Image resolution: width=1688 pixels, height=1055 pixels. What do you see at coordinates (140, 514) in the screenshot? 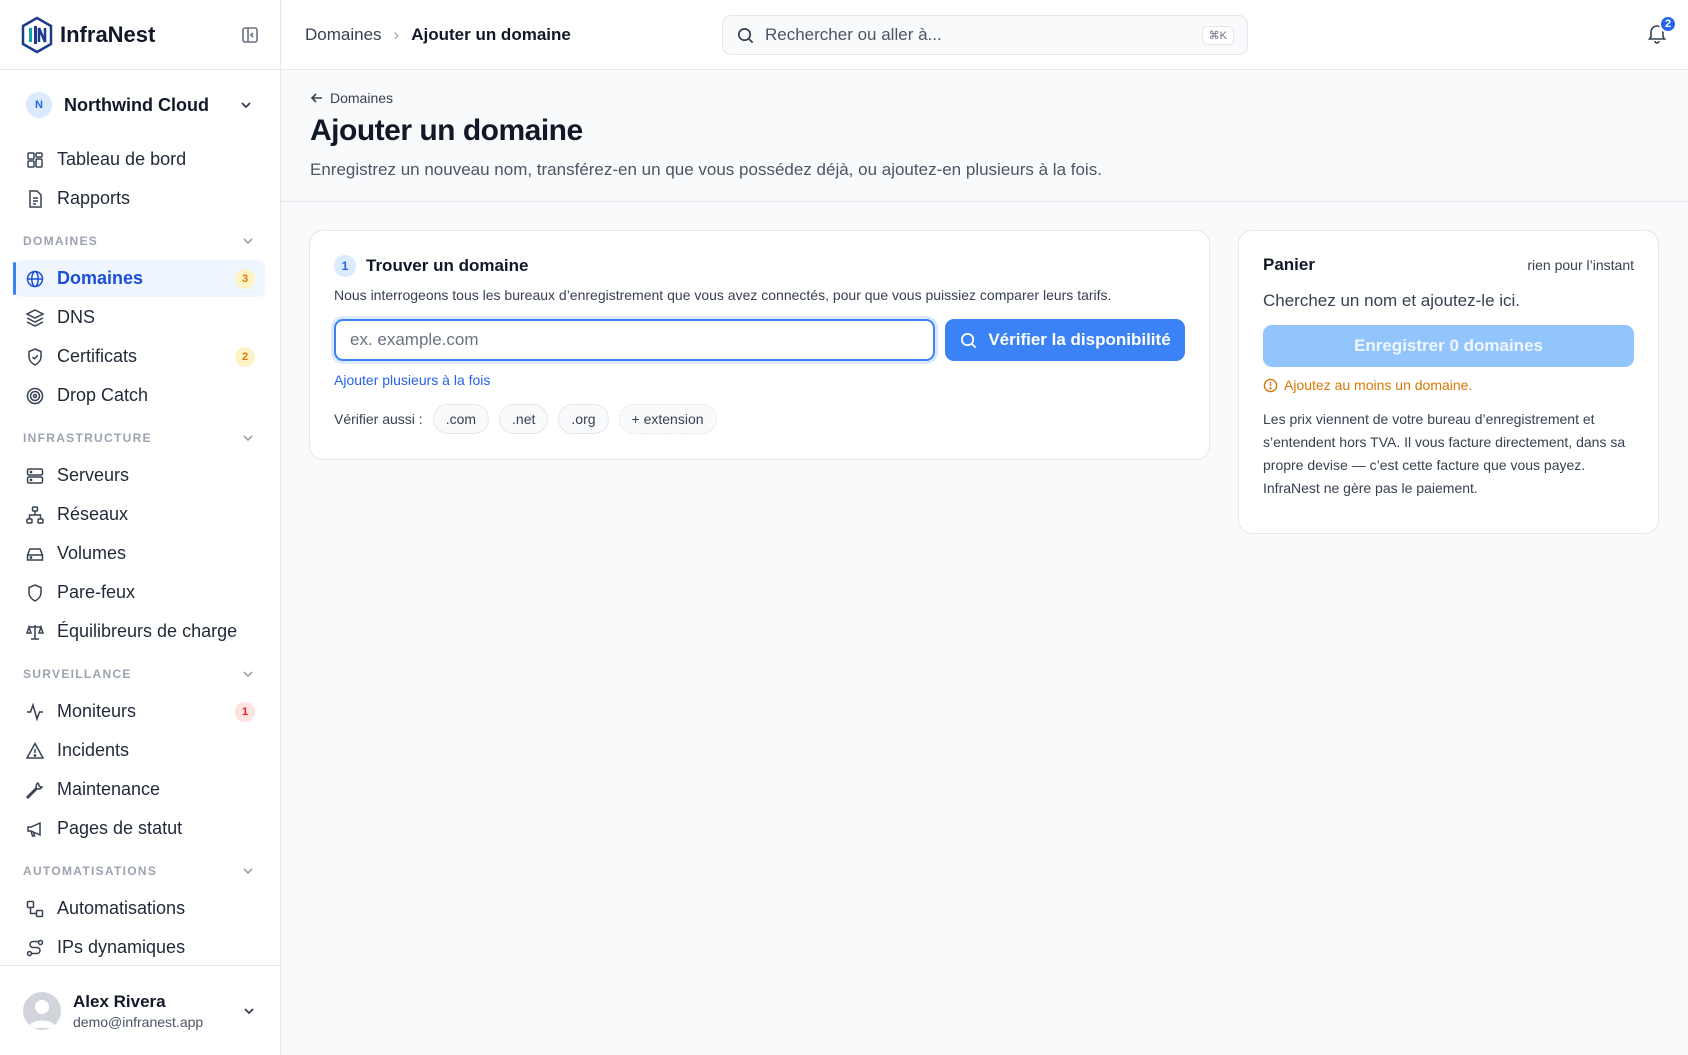
I see `sidebar-item-reseaux: Réseaux` at bounding box center [140, 514].